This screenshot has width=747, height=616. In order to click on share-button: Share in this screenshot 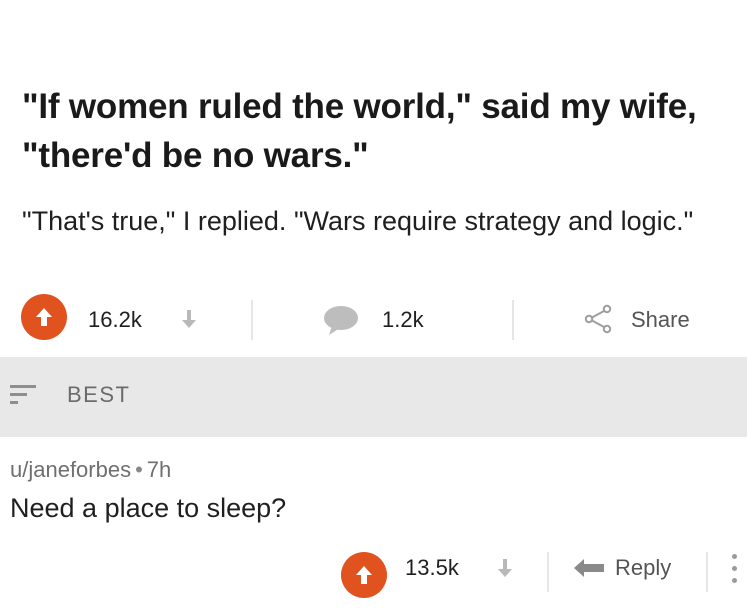, I will do `click(660, 320)`.